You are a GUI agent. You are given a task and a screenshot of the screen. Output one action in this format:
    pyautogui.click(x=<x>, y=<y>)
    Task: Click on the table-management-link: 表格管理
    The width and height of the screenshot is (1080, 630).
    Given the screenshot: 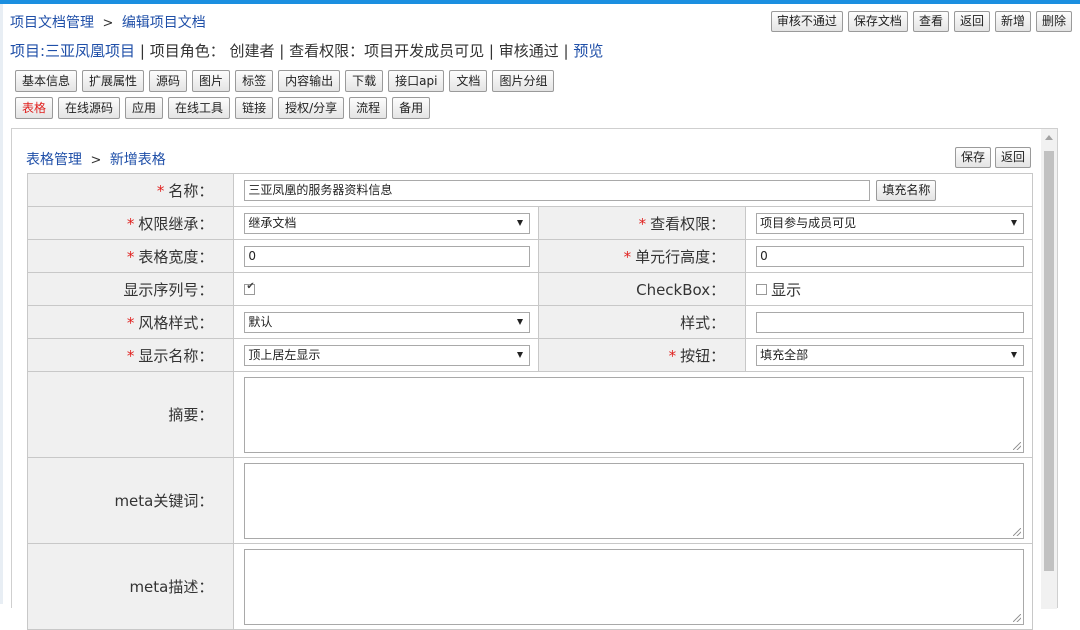 What is the action you would take?
    pyautogui.click(x=54, y=160)
    